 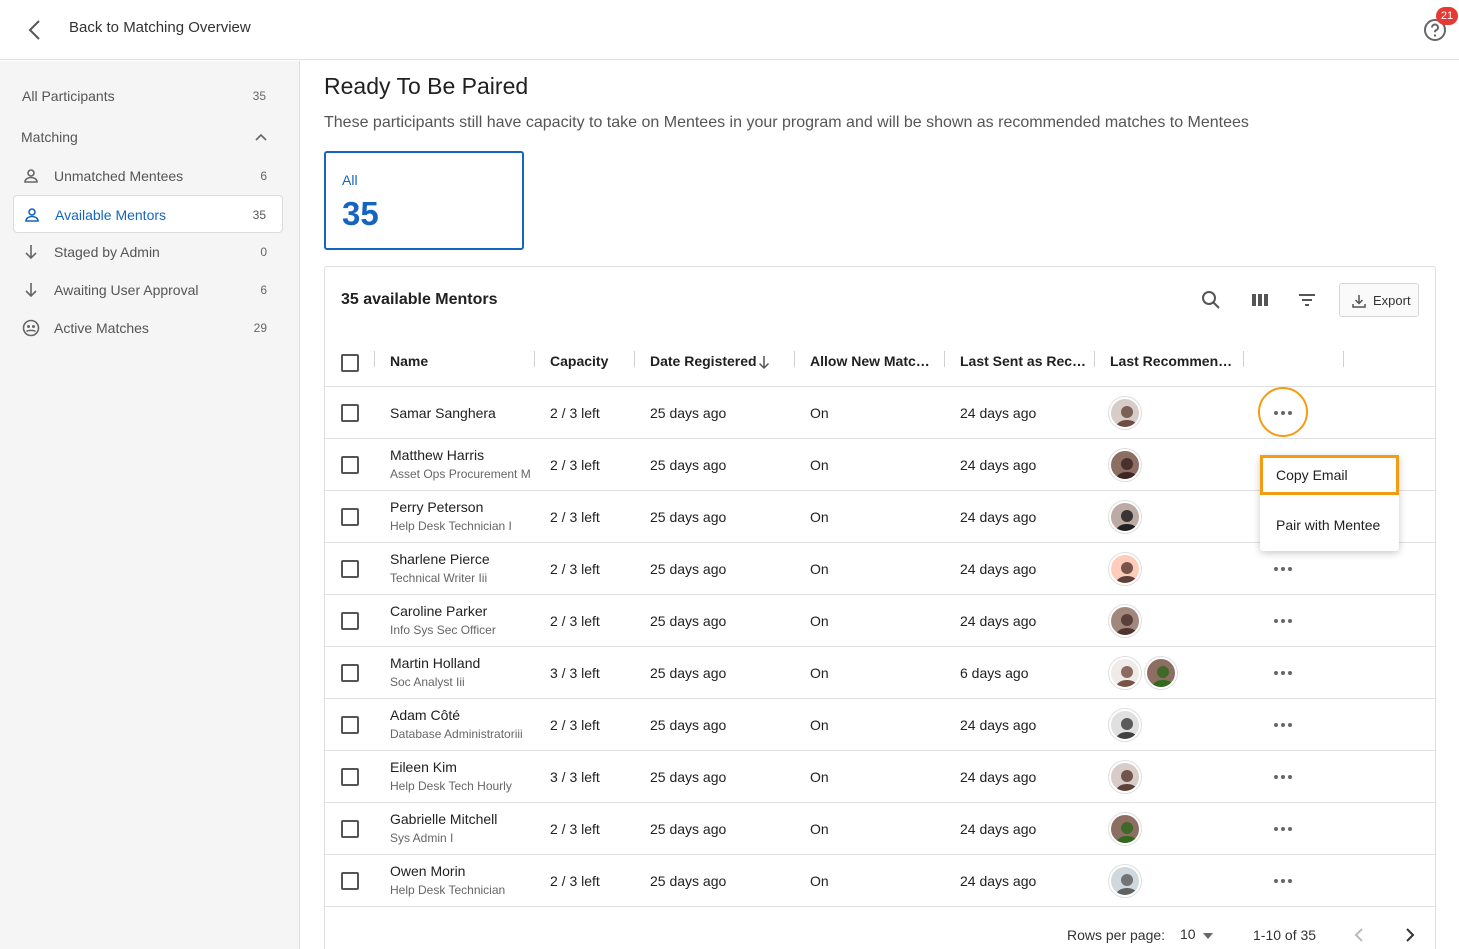 I want to click on mentor-name: Caroline Parker, so click(x=438, y=611).